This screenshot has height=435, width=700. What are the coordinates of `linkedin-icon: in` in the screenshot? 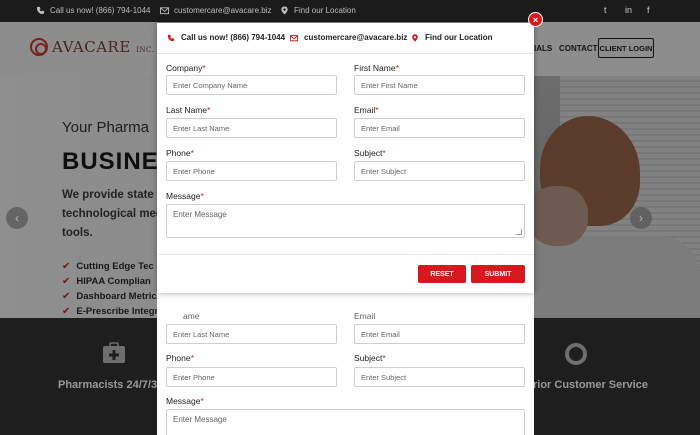 It's located at (628, 10).